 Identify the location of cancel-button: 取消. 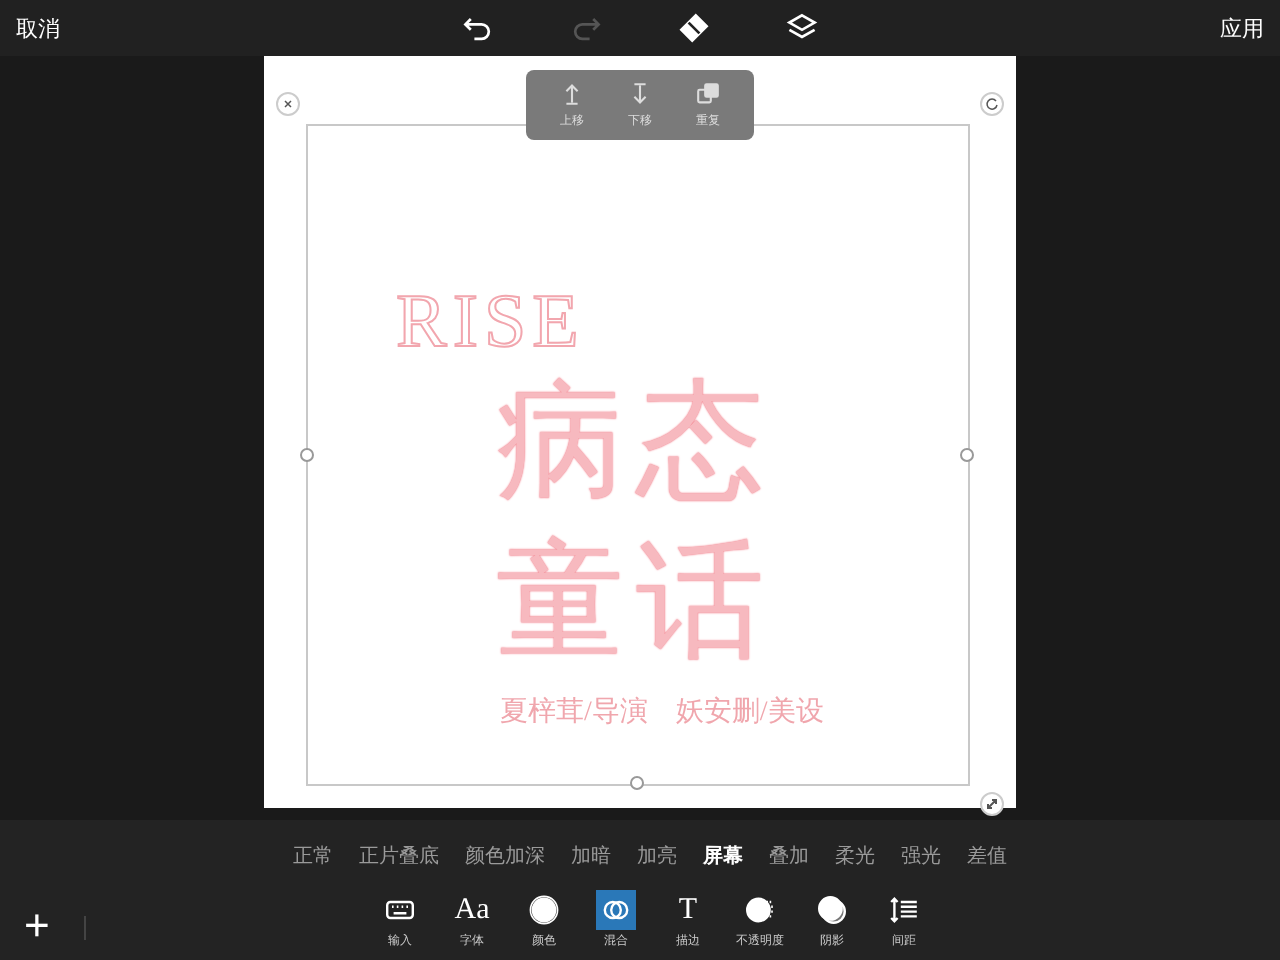
(38, 28).